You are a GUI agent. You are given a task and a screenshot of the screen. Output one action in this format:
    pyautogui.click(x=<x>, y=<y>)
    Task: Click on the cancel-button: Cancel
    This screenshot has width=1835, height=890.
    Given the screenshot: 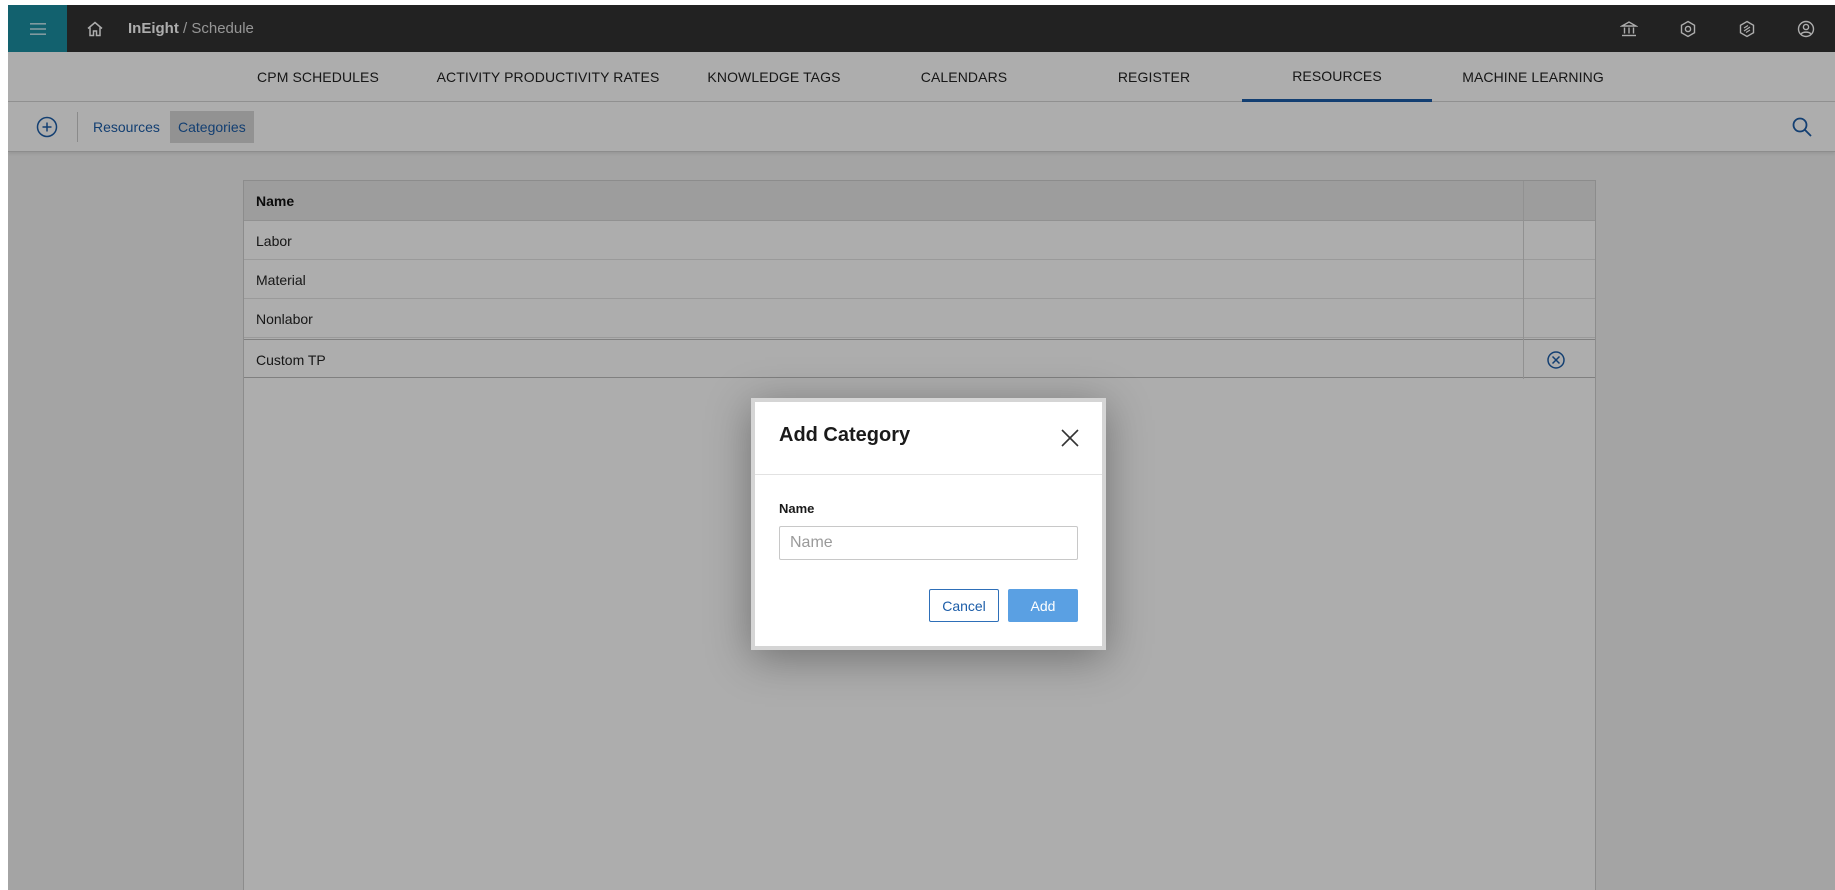 What is the action you would take?
    pyautogui.click(x=964, y=605)
    